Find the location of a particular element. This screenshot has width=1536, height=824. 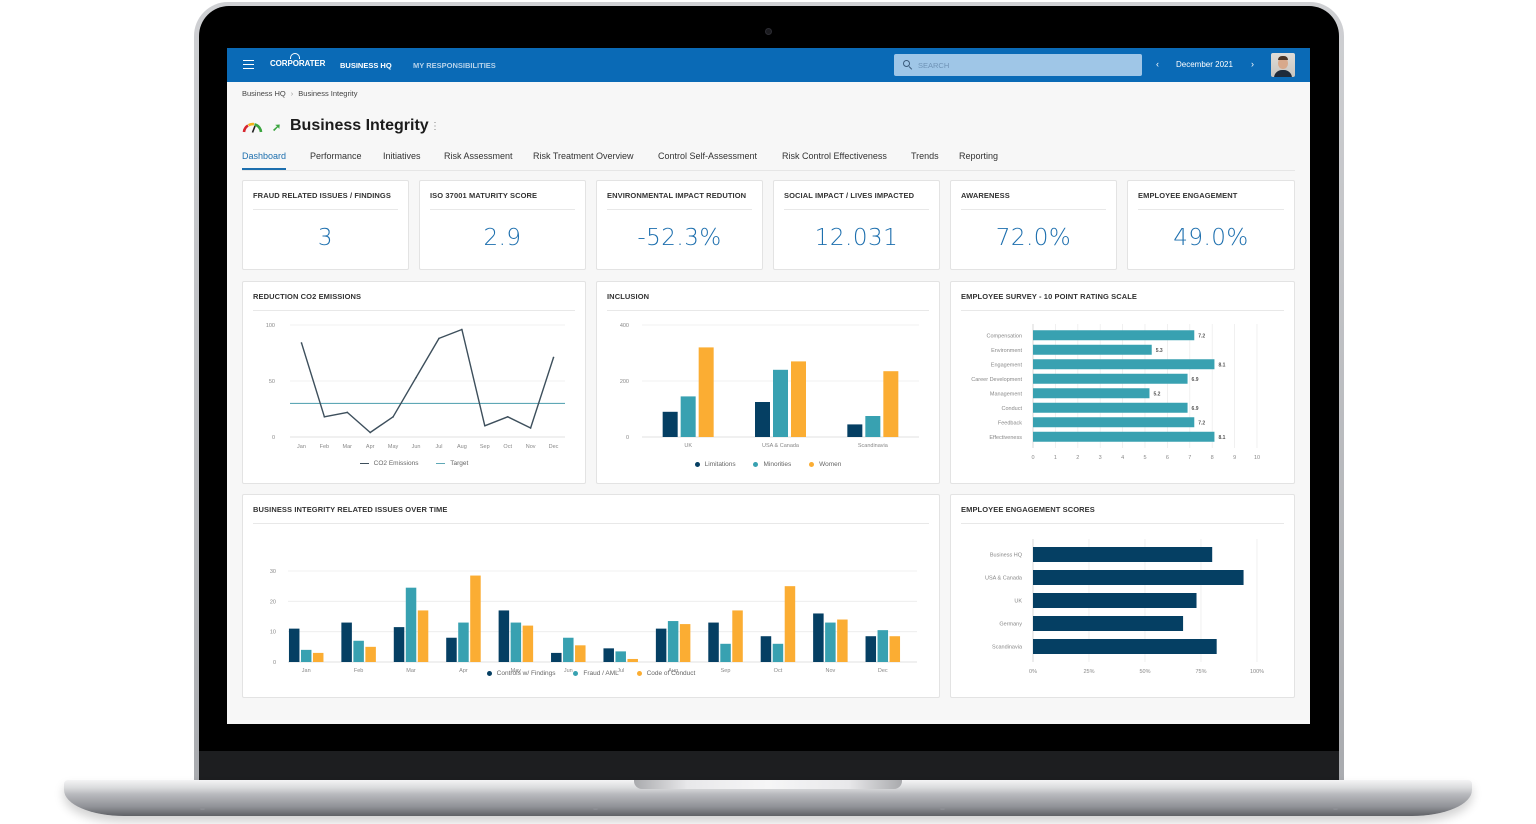

y-tick-label: 200 is located at coordinates (624, 382).